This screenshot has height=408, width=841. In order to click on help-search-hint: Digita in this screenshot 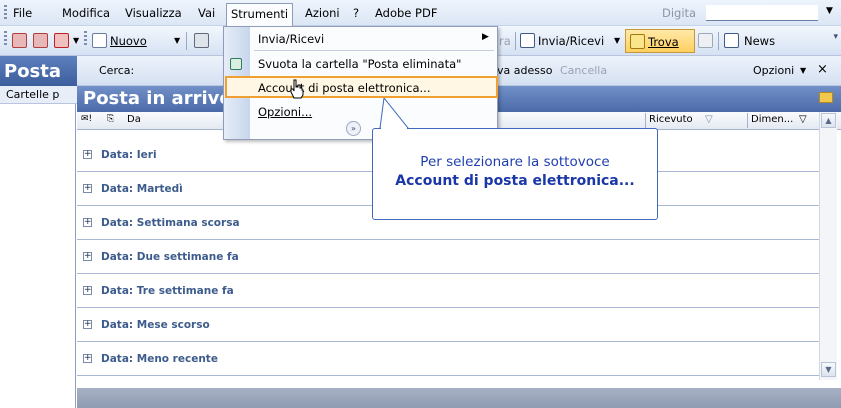, I will do `click(679, 13)`.